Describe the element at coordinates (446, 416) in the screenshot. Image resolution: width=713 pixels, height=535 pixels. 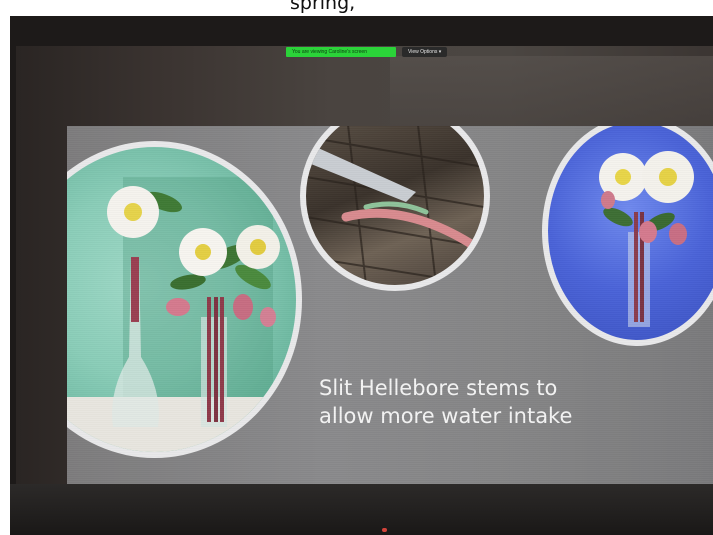
I see `slide-title-line-2: allow more water intake` at that location.